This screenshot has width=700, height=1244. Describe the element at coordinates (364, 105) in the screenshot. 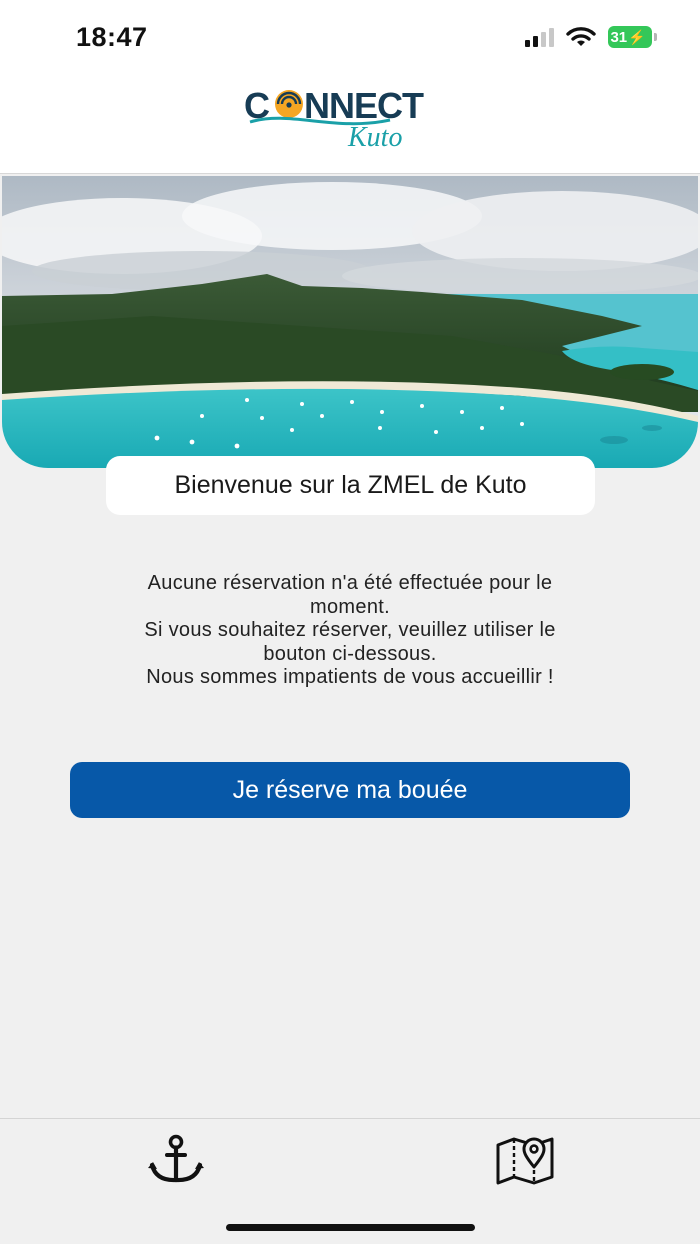

I see `svg-text: NNECT` at that location.